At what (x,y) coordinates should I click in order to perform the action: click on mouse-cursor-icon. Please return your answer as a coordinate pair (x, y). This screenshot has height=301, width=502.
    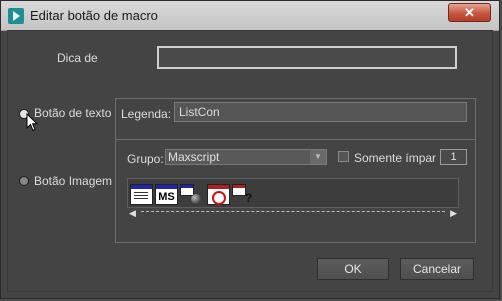
    Looking at the image, I should click on (32, 122).